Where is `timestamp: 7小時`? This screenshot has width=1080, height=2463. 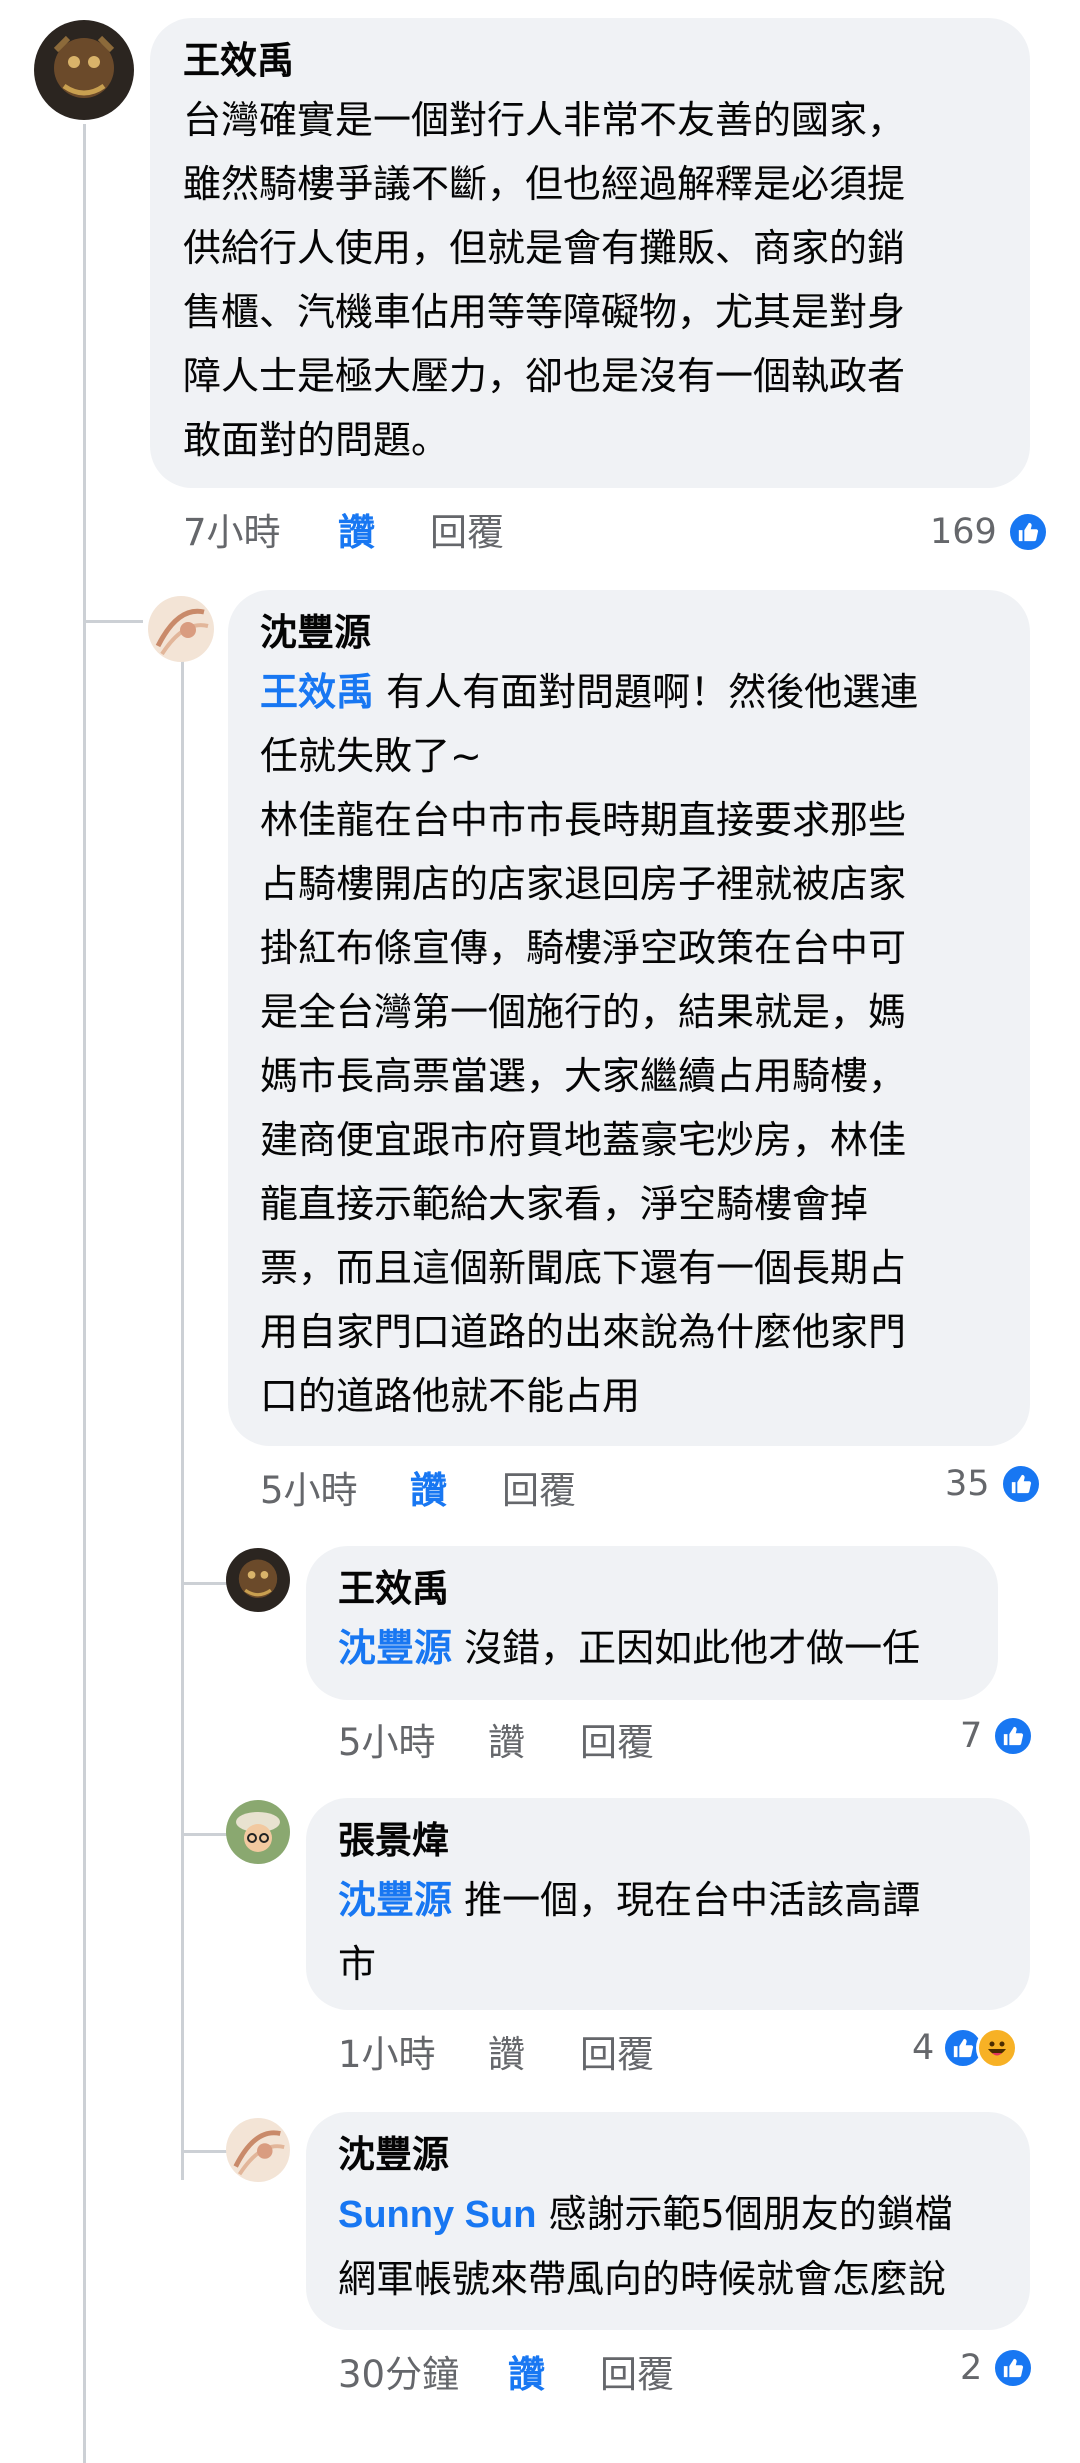
timestamp: 7小時 is located at coordinates (232, 533).